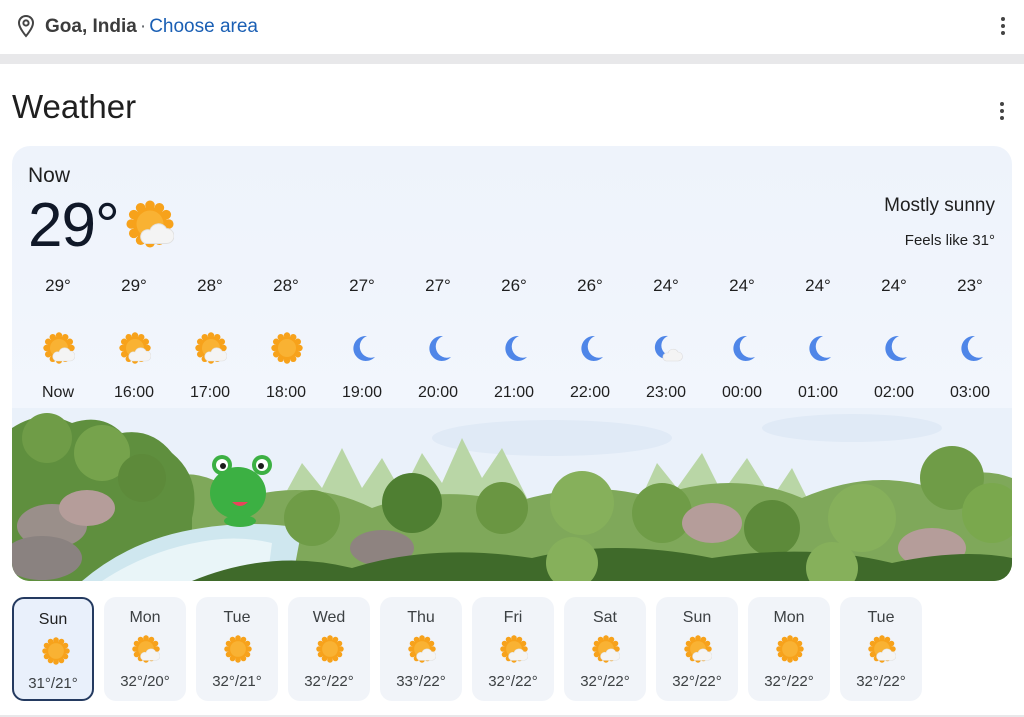  I want to click on day-tile: Sun 31°/21°, so click(53, 649).